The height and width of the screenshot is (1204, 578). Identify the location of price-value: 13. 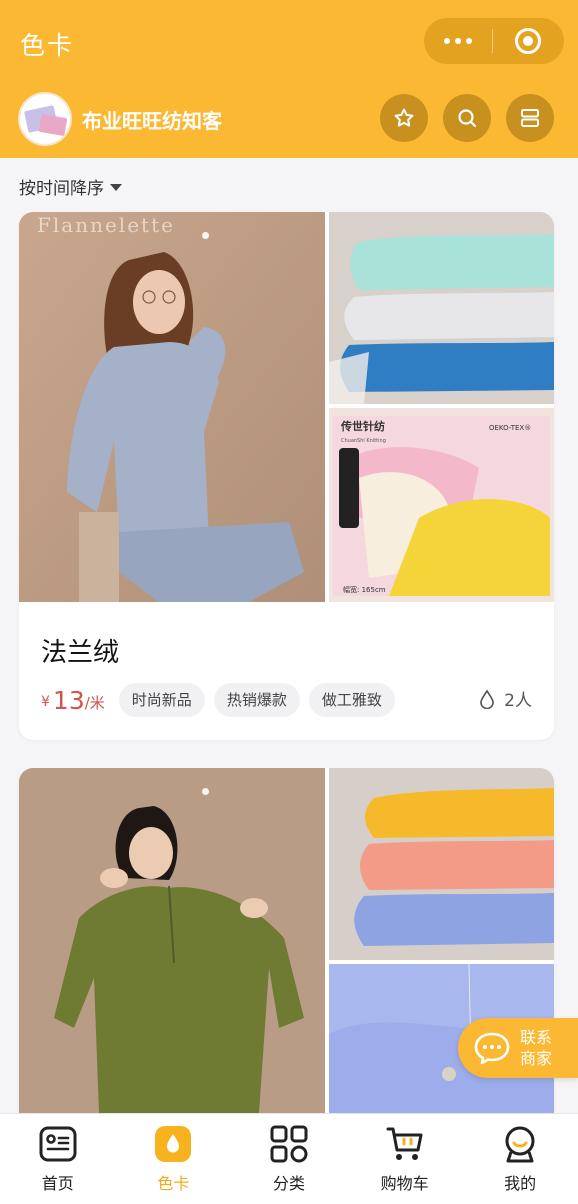
(68, 700).